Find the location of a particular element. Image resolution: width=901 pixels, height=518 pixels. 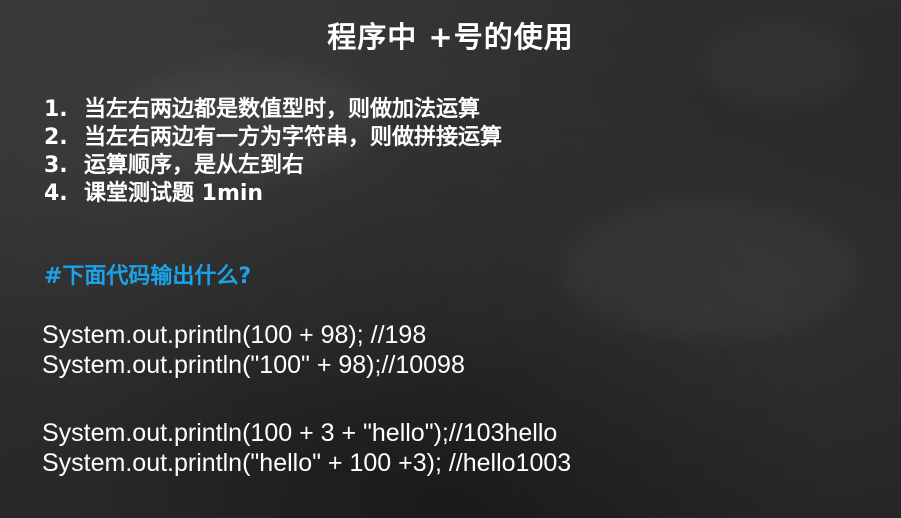

code-line: System.out.println(100 + 98); //198 is located at coordinates (234, 335).